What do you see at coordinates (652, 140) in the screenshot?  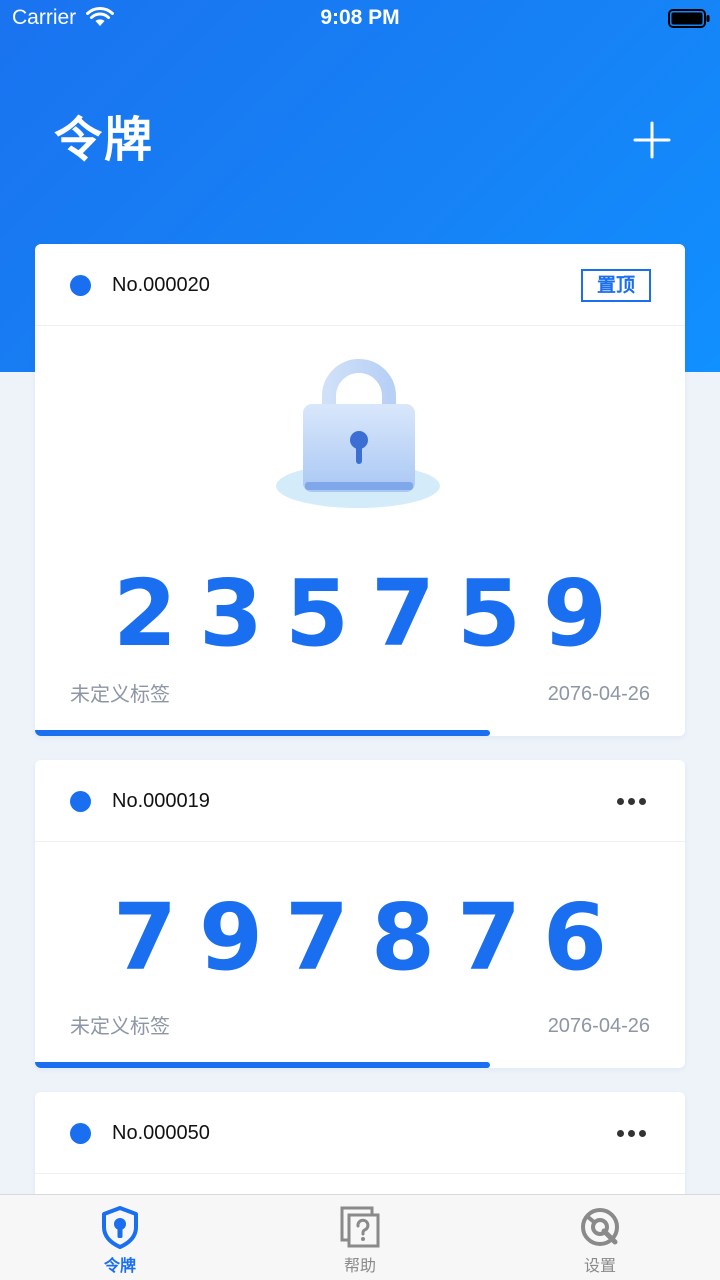 I see `plus-icon` at bounding box center [652, 140].